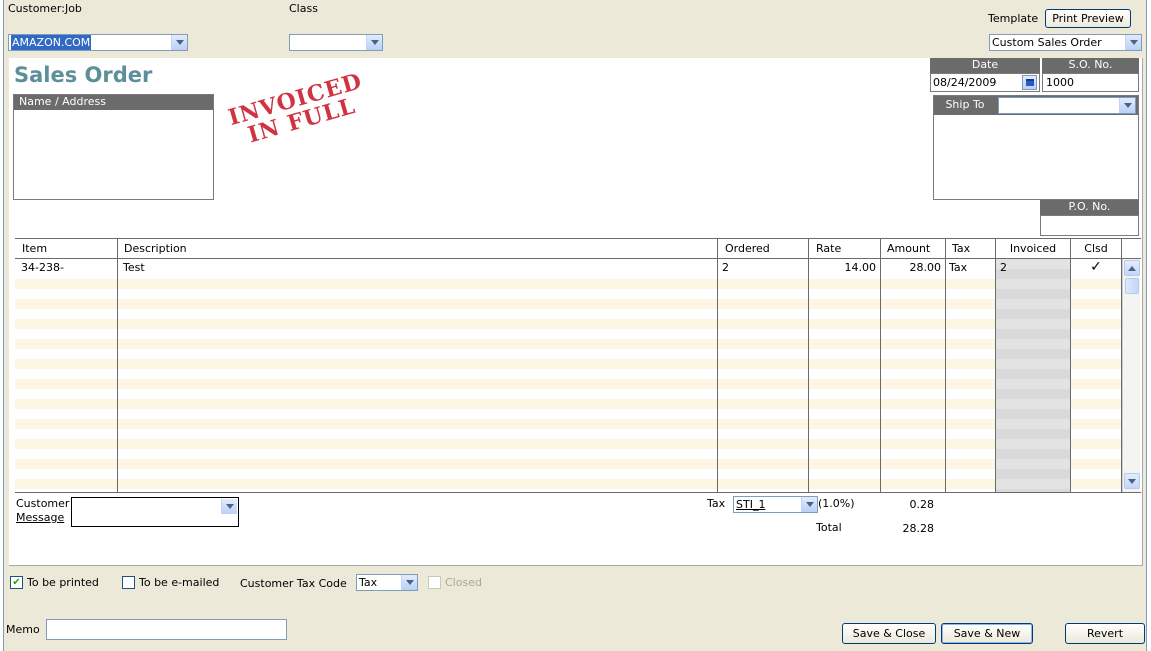 This screenshot has width=1151, height=651. I want to click on cell-description: Test, so click(134, 267).